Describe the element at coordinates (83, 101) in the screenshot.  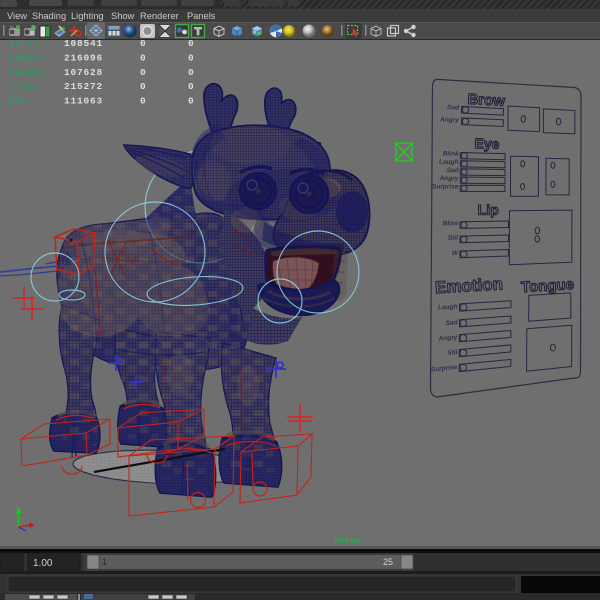
I see `svg-text: 111063` at that location.